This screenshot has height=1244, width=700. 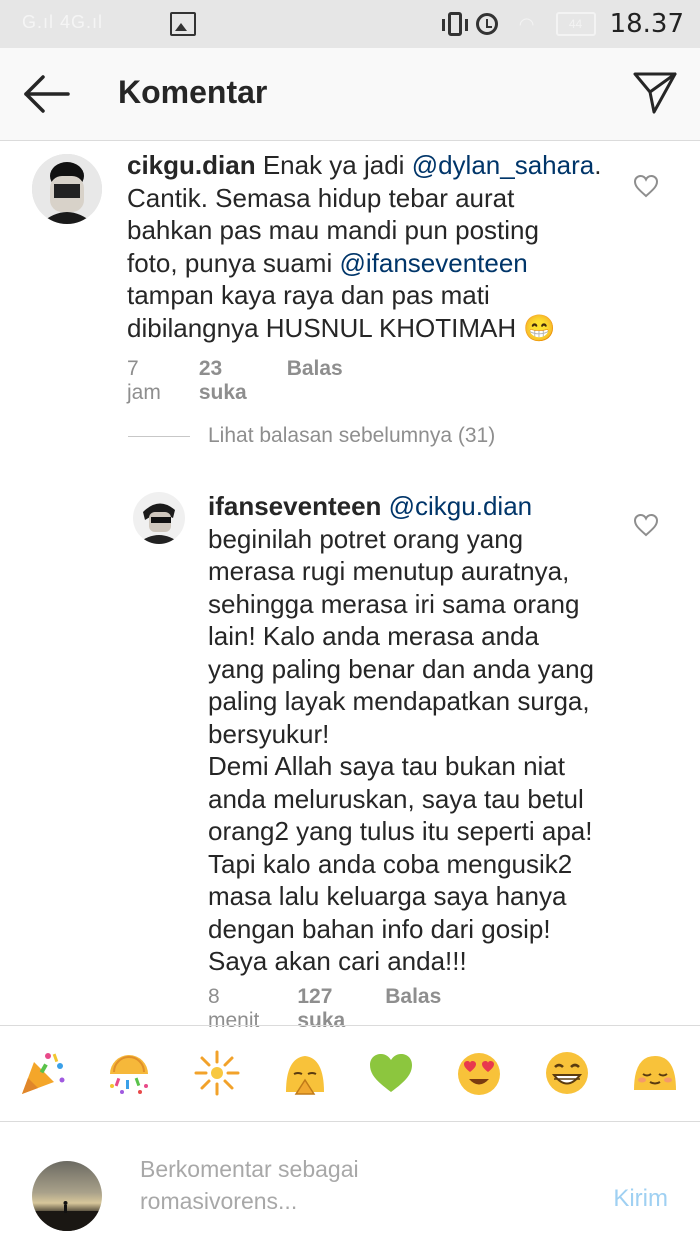 I want to click on comment-username: ifanseventeen, so click(x=294, y=506).